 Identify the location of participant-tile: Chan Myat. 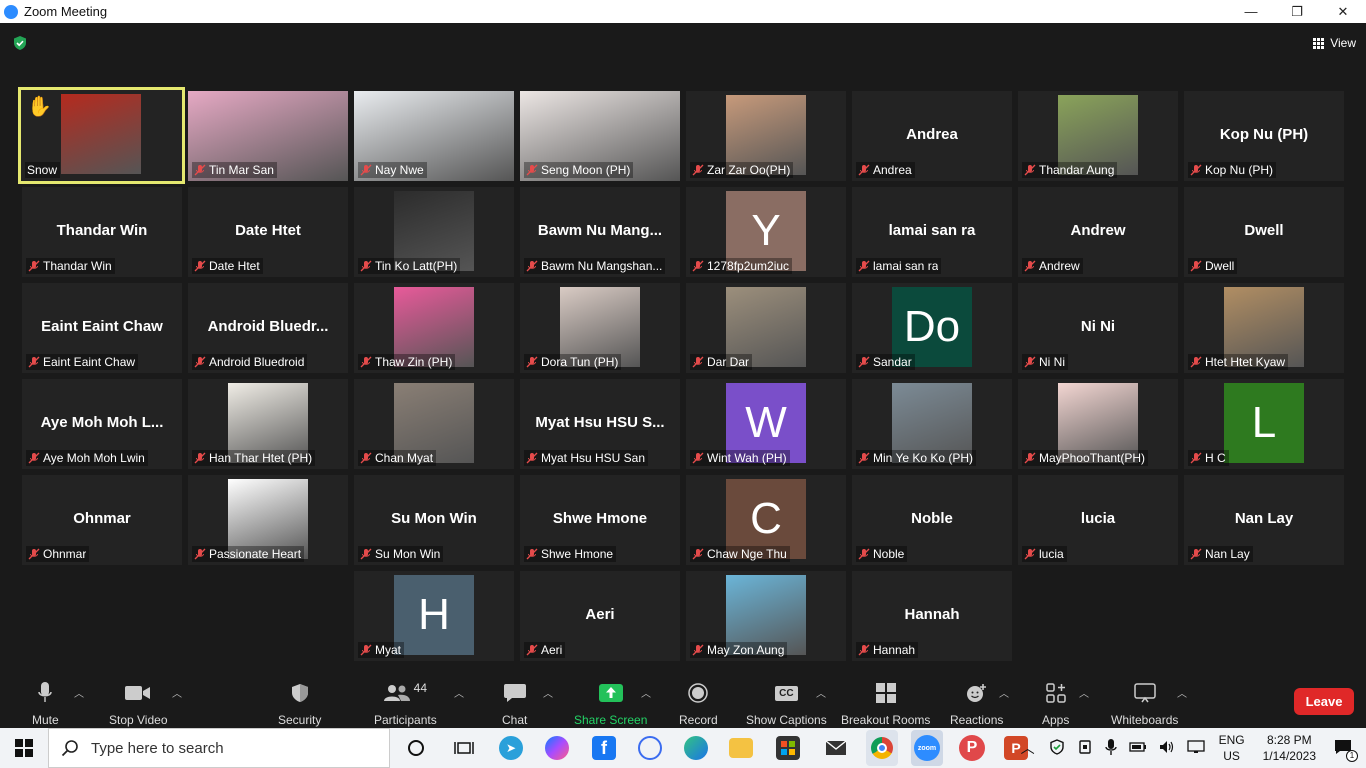
(434, 424).